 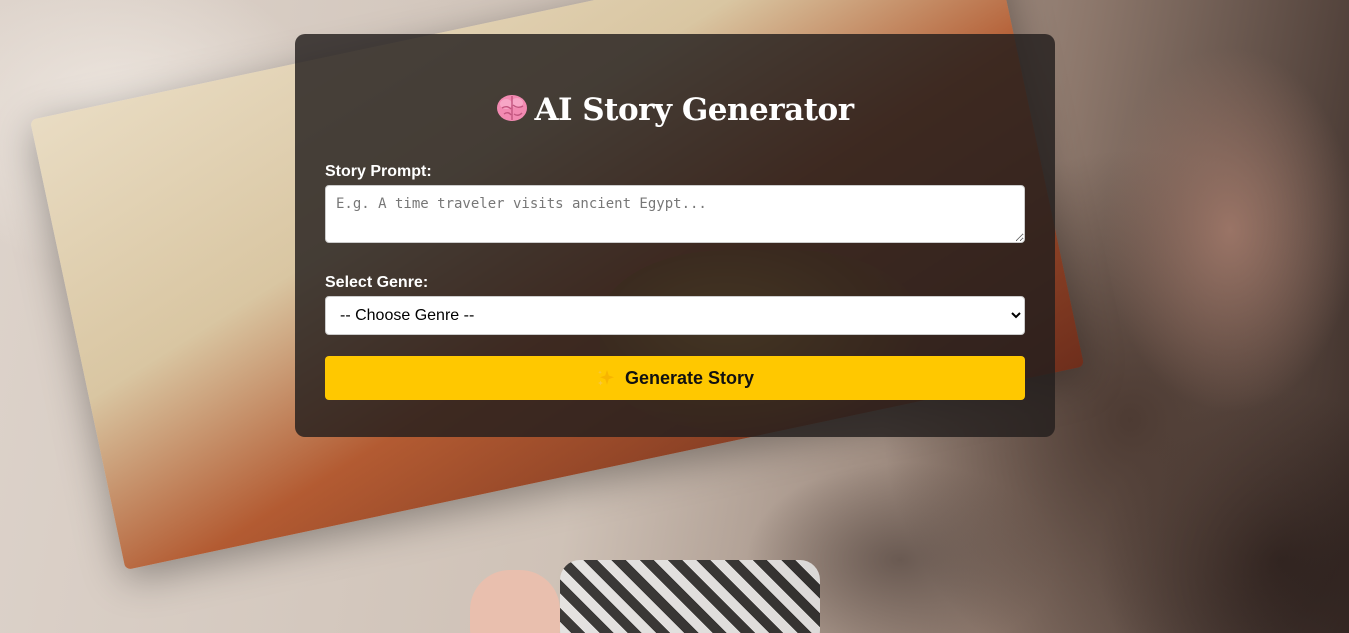 I want to click on generate-story-button: Generate Story, so click(x=675, y=378).